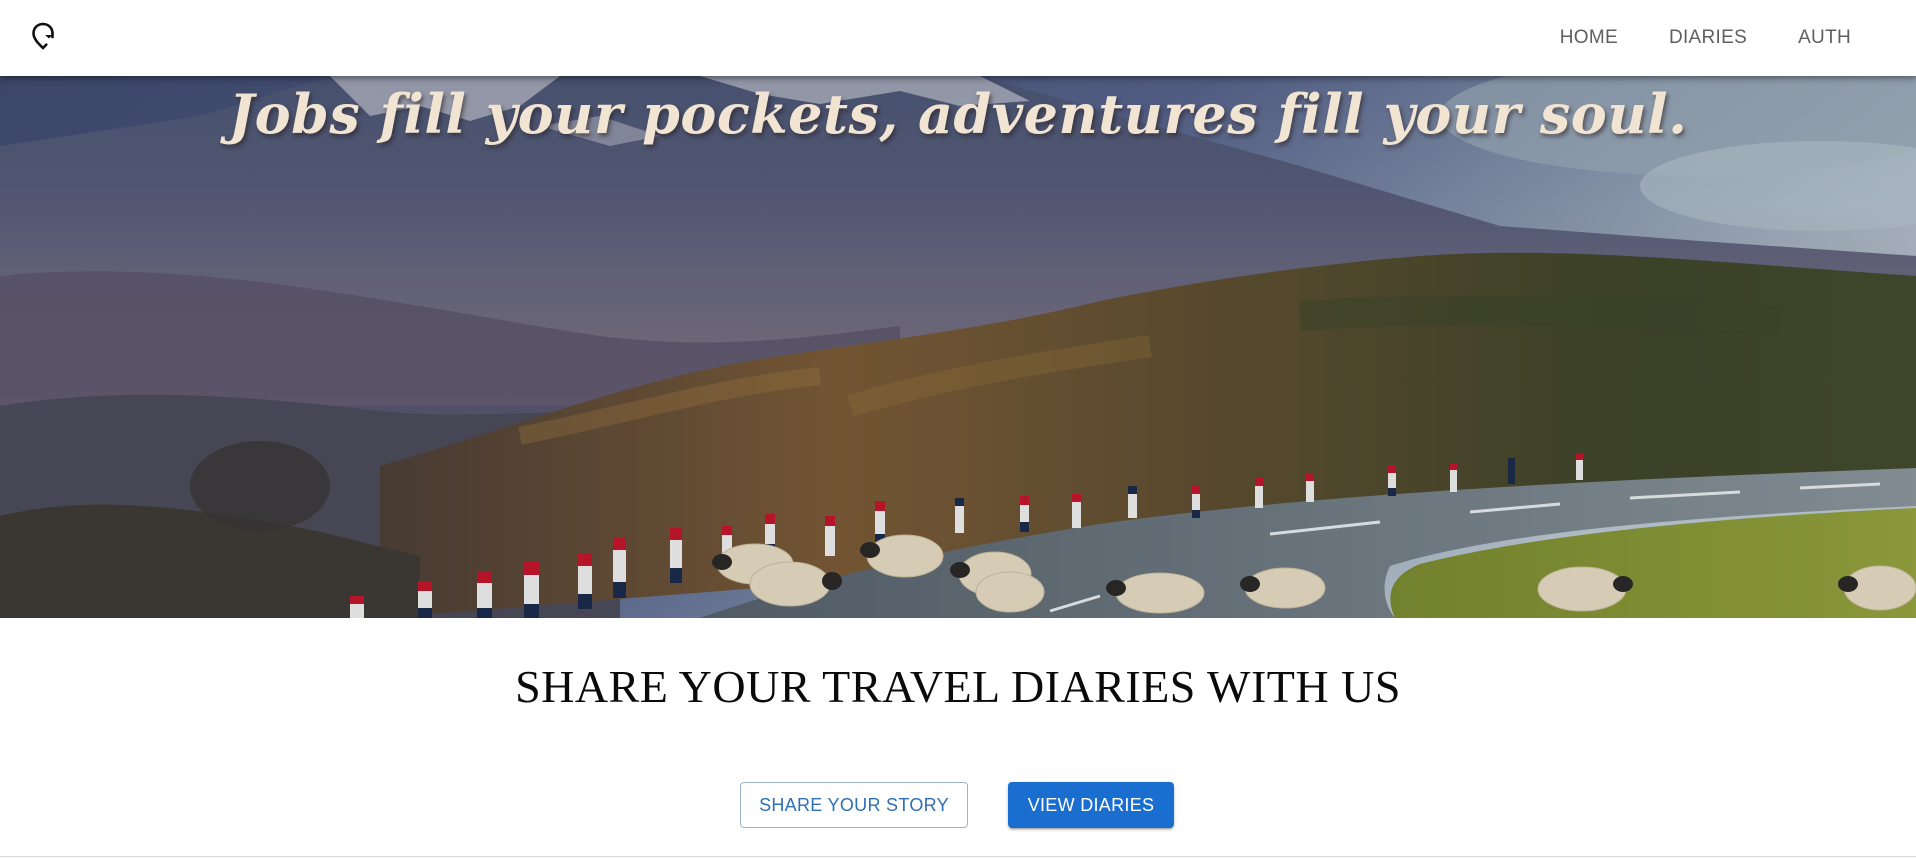 The image size is (1916, 858). What do you see at coordinates (1091, 805) in the screenshot?
I see `view-diaries-button: VIEW DIARIES` at bounding box center [1091, 805].